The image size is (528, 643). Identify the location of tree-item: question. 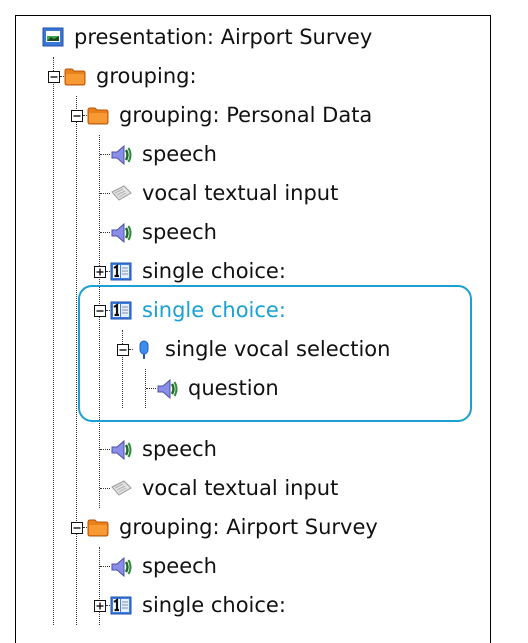
(233, 388).